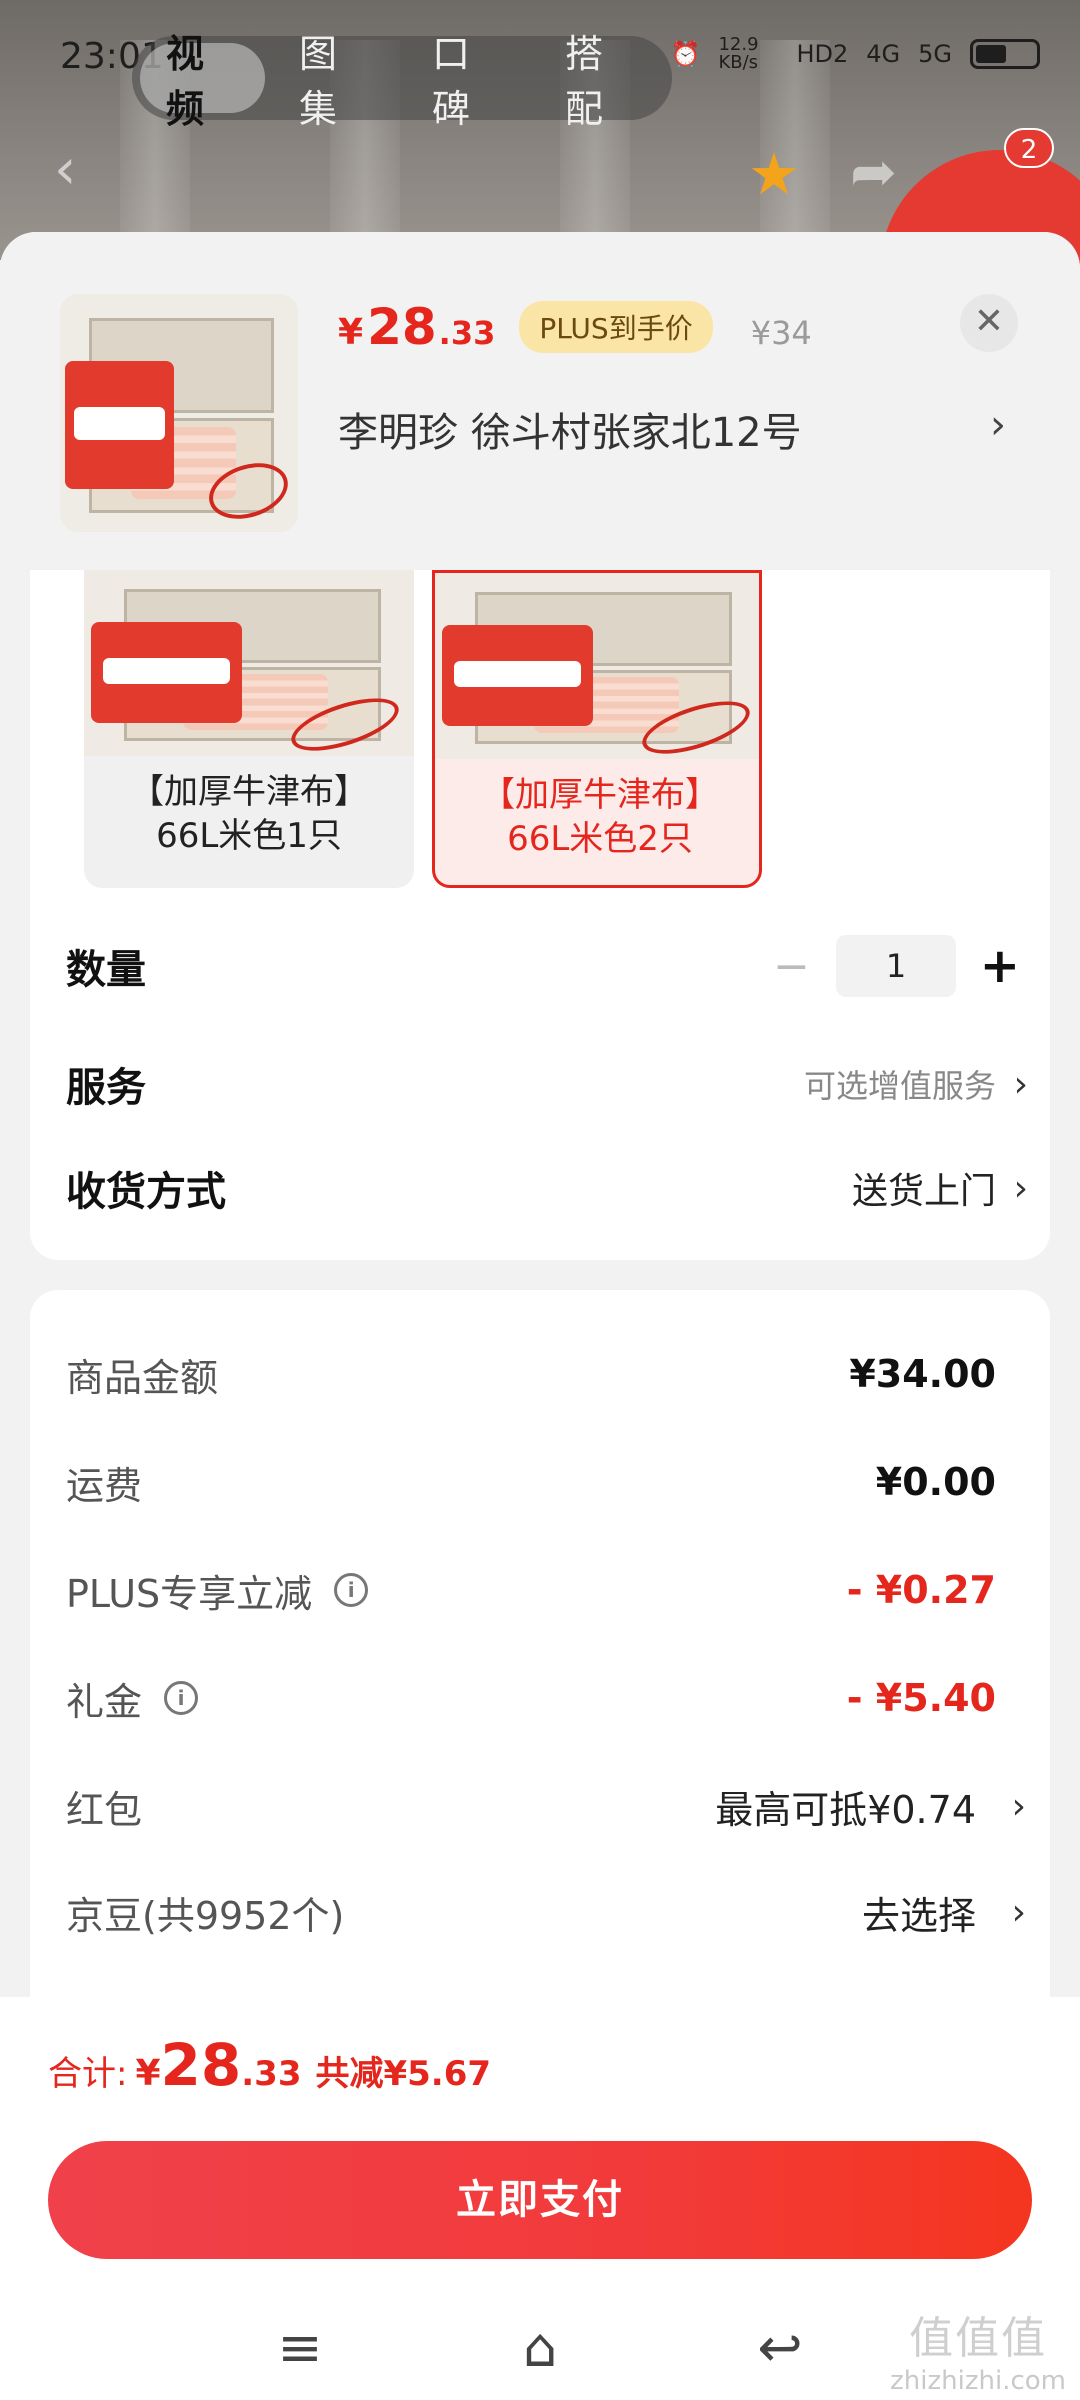 This screenshot has height=2400, width=1080. Describe the element at coordinates (822, 54) in the screenshot. I see `hd-icon: HD2` at that location.